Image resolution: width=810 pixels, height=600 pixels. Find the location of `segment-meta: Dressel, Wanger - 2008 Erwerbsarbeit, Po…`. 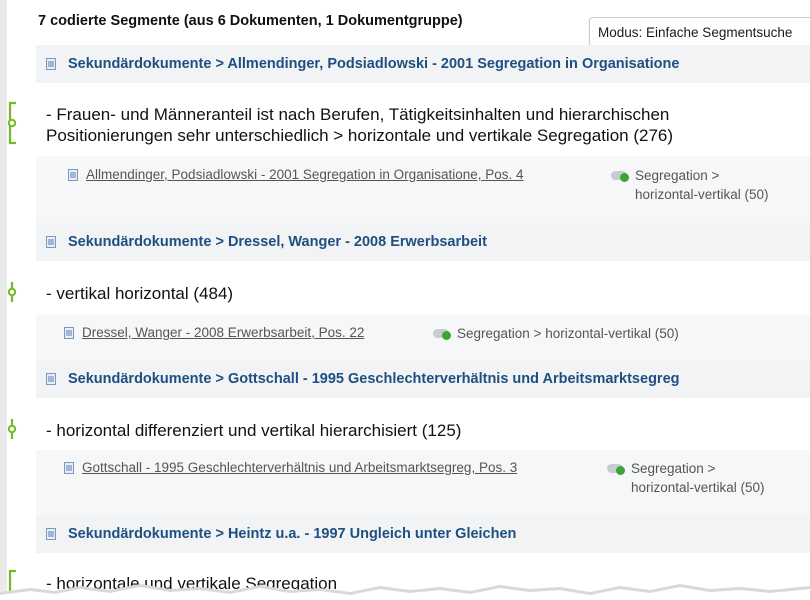

segment-meta: Dressel, Wanger - 2008 Erwerbsarbeit, Po… is located at coordinates (423, 337).